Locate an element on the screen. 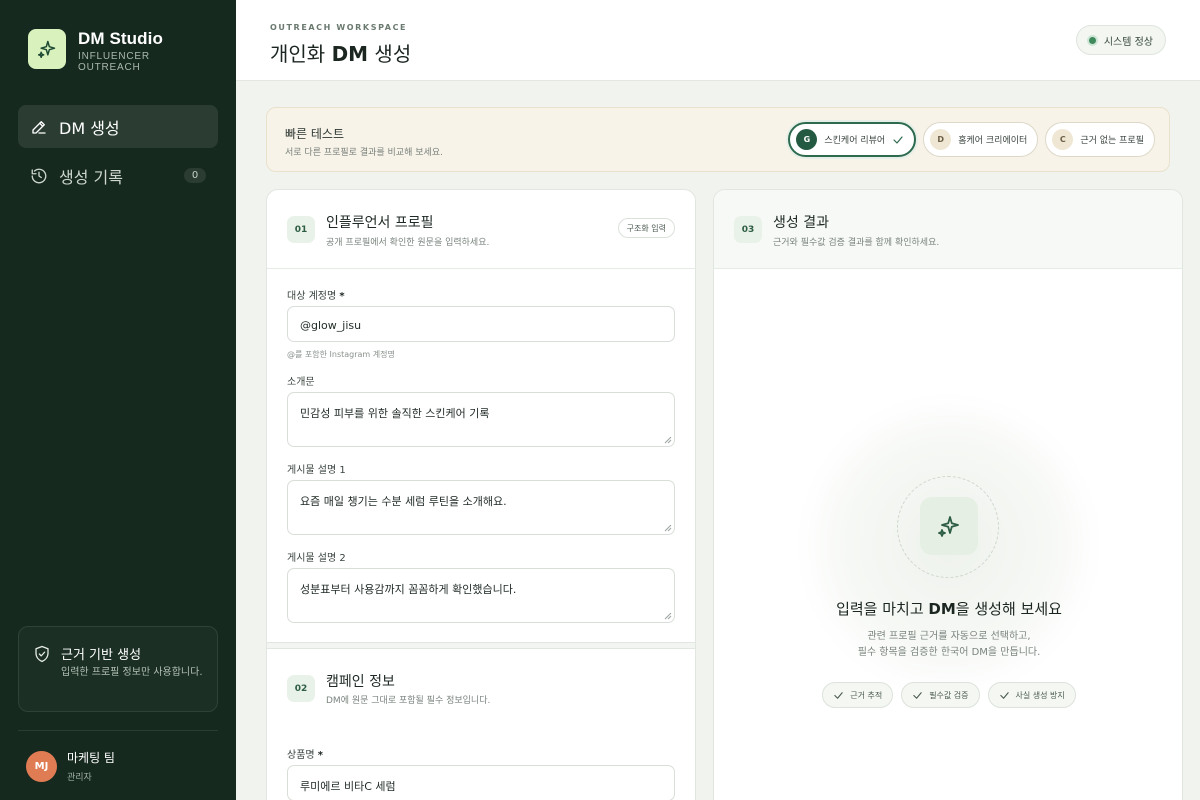  result-section-header: 03 생성 결과 근거와 필수값 검증 결과를 함께 확인하세요. is located at coordinates (948, 229).